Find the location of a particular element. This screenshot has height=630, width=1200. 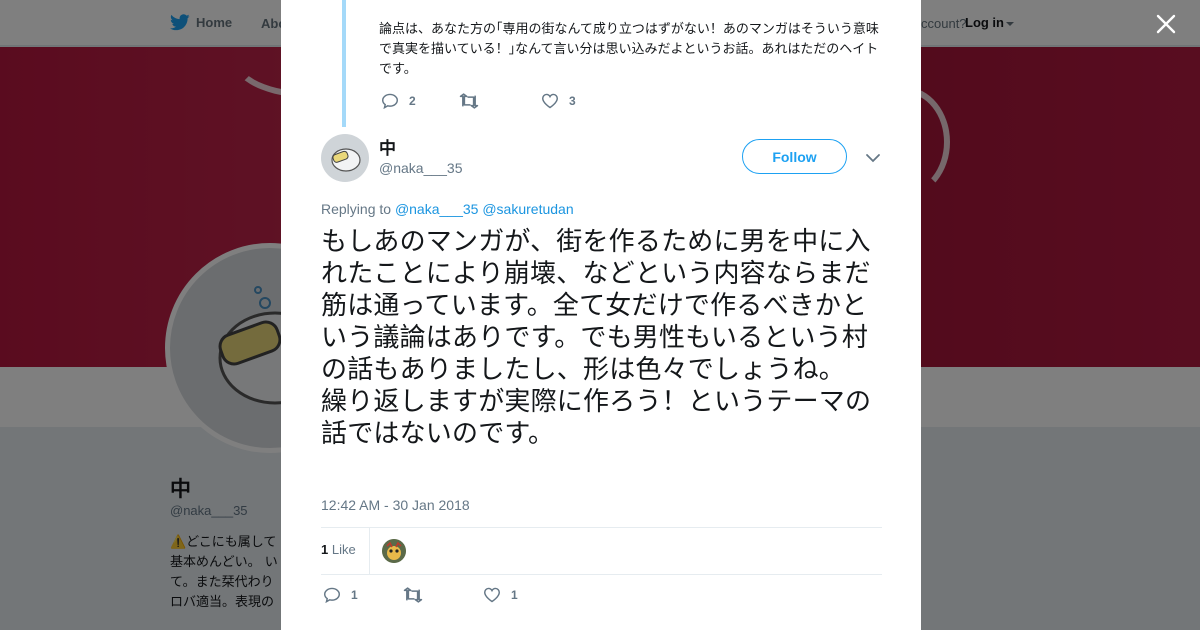

stats-divider is located at coordinates (369, 551).